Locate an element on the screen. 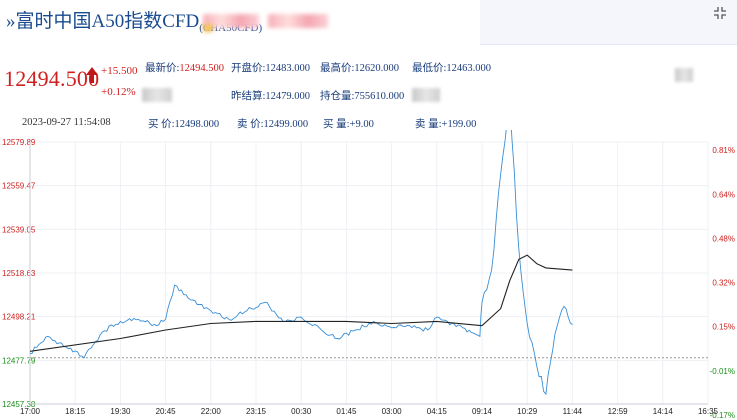  x-tick-label: 22:00 is located at coordinates (211, 411).